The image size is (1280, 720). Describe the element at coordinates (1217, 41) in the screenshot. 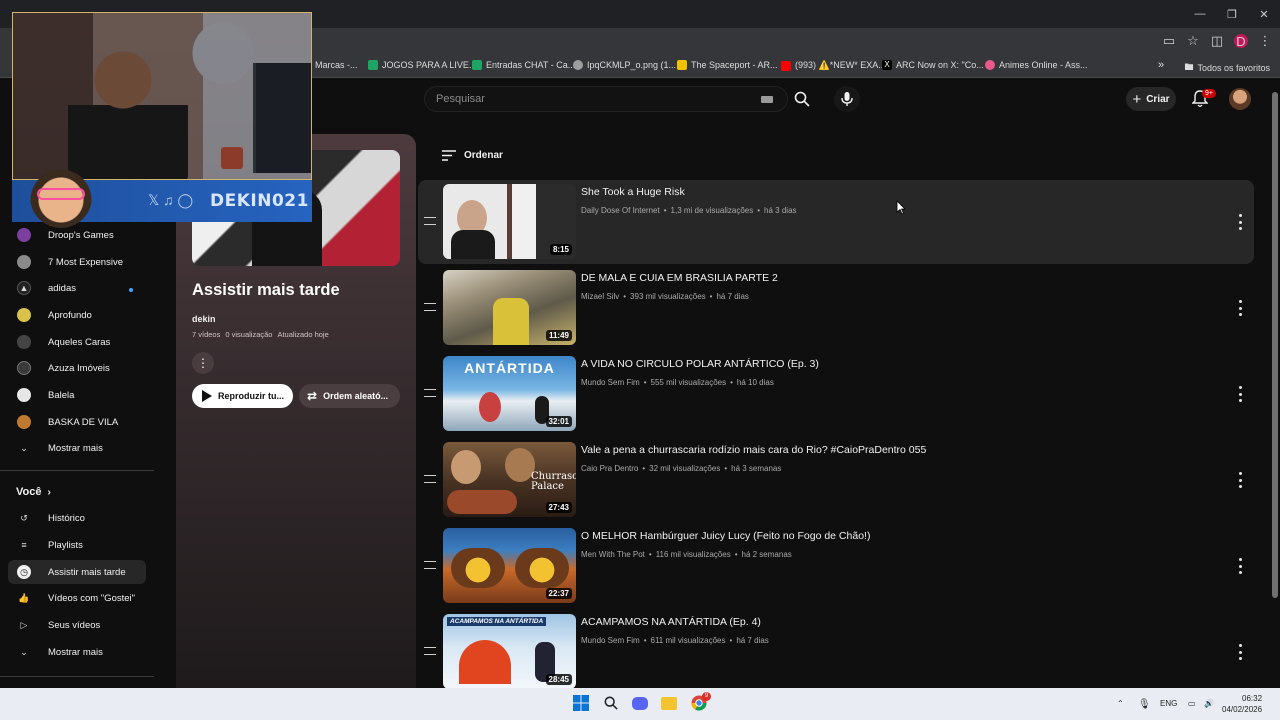

I see `extensions-icon: ◫` at that location.